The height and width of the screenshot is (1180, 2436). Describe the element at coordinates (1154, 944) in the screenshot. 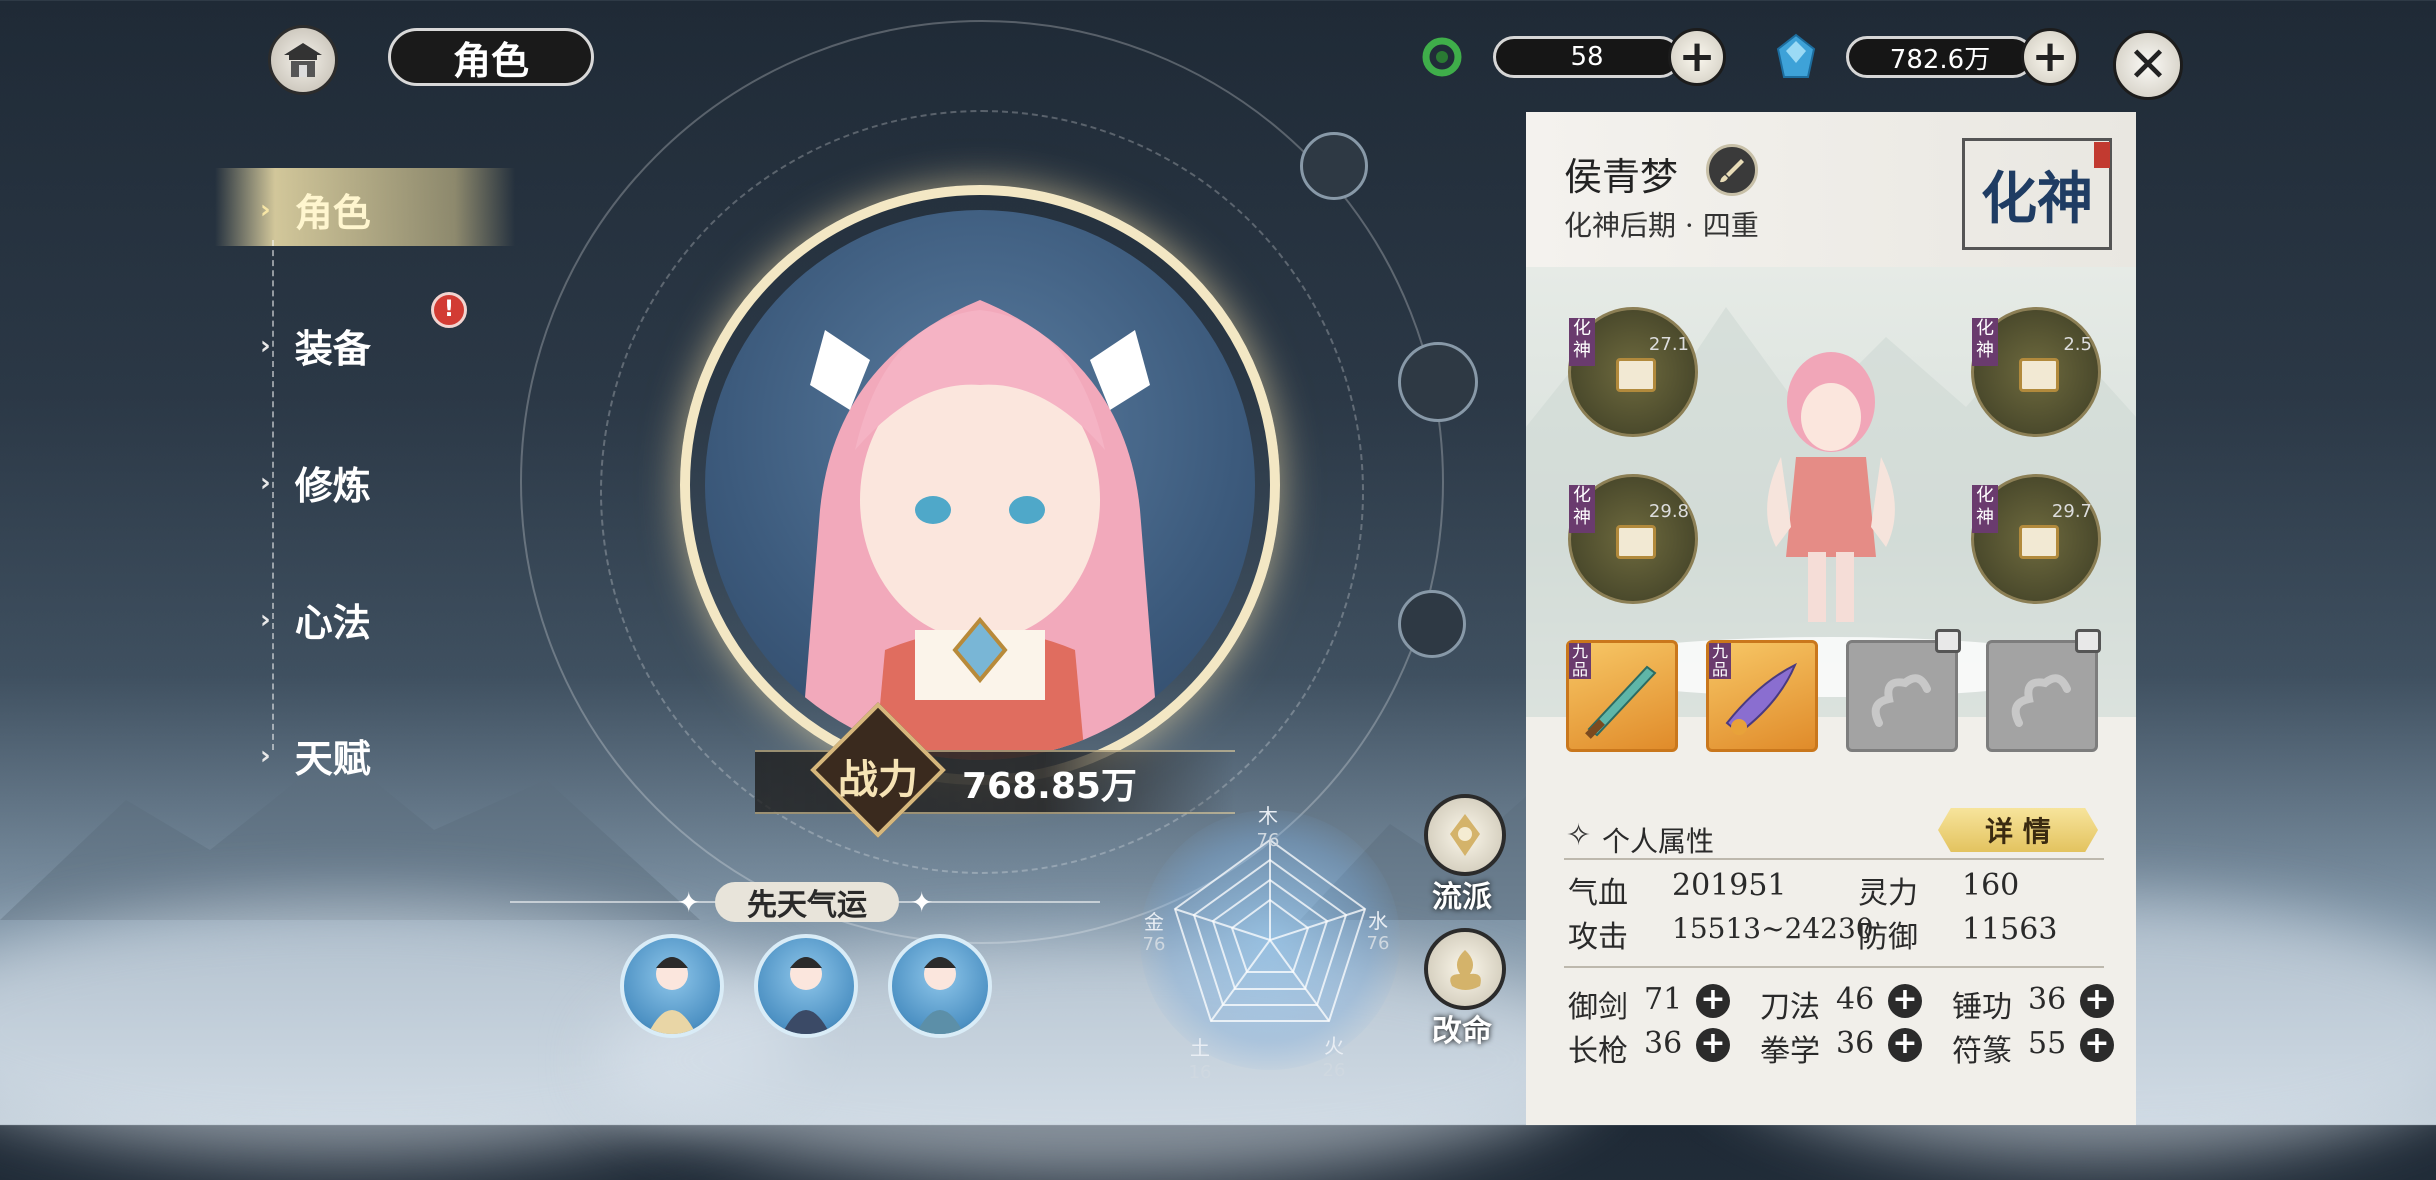

I see `radar-value-metal: 76` at that location.